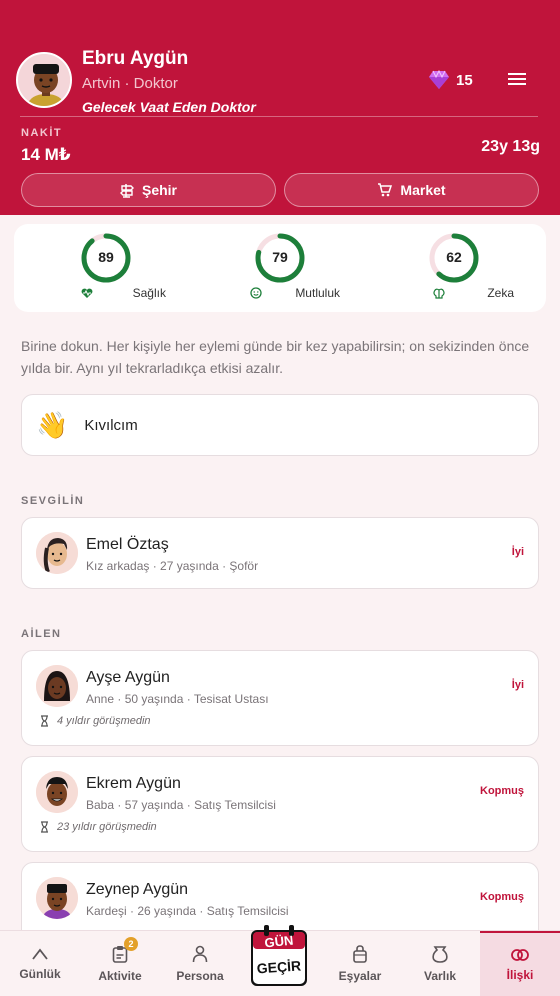 The height and width of the screenshot is (996, 560). What do you see at coordinates (57, 792) in the screenshot?
I see `father-avatar` at bounding box center [57, 792].